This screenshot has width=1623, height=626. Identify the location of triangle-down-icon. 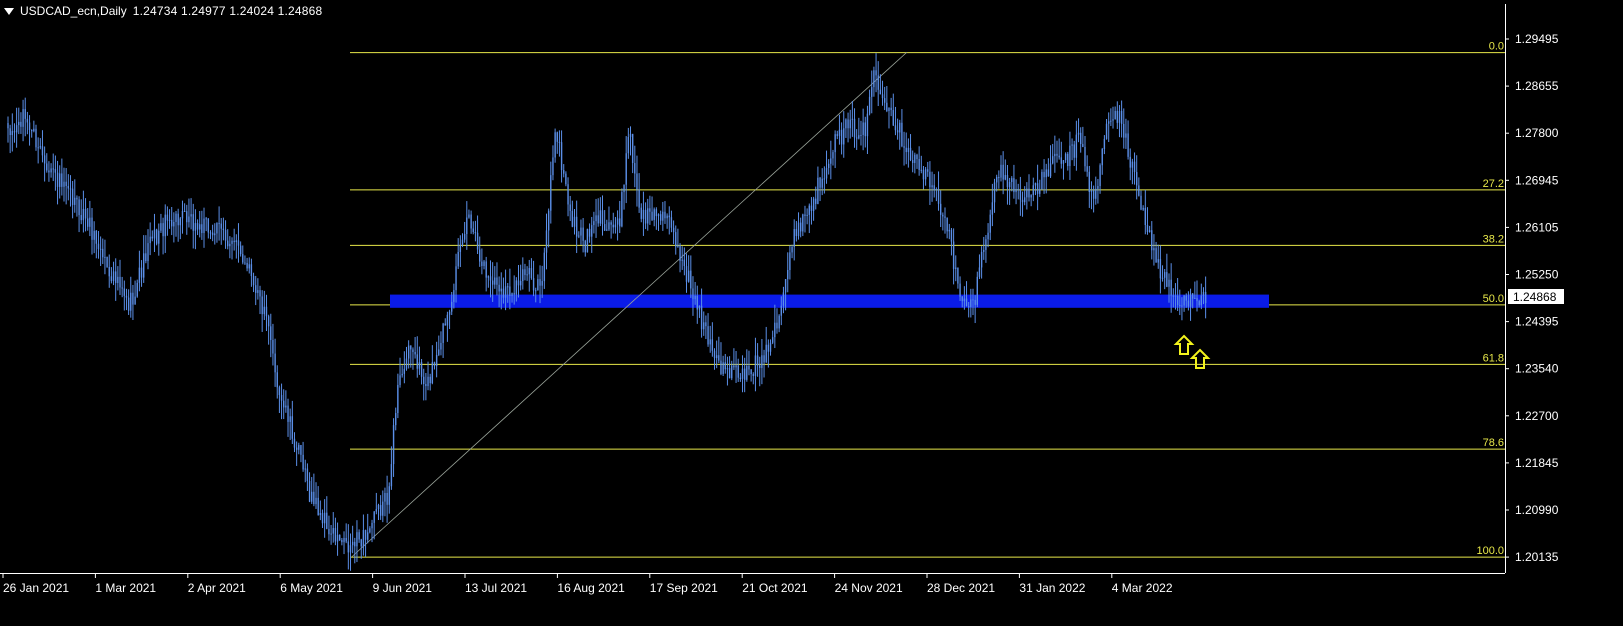
(9, 11).